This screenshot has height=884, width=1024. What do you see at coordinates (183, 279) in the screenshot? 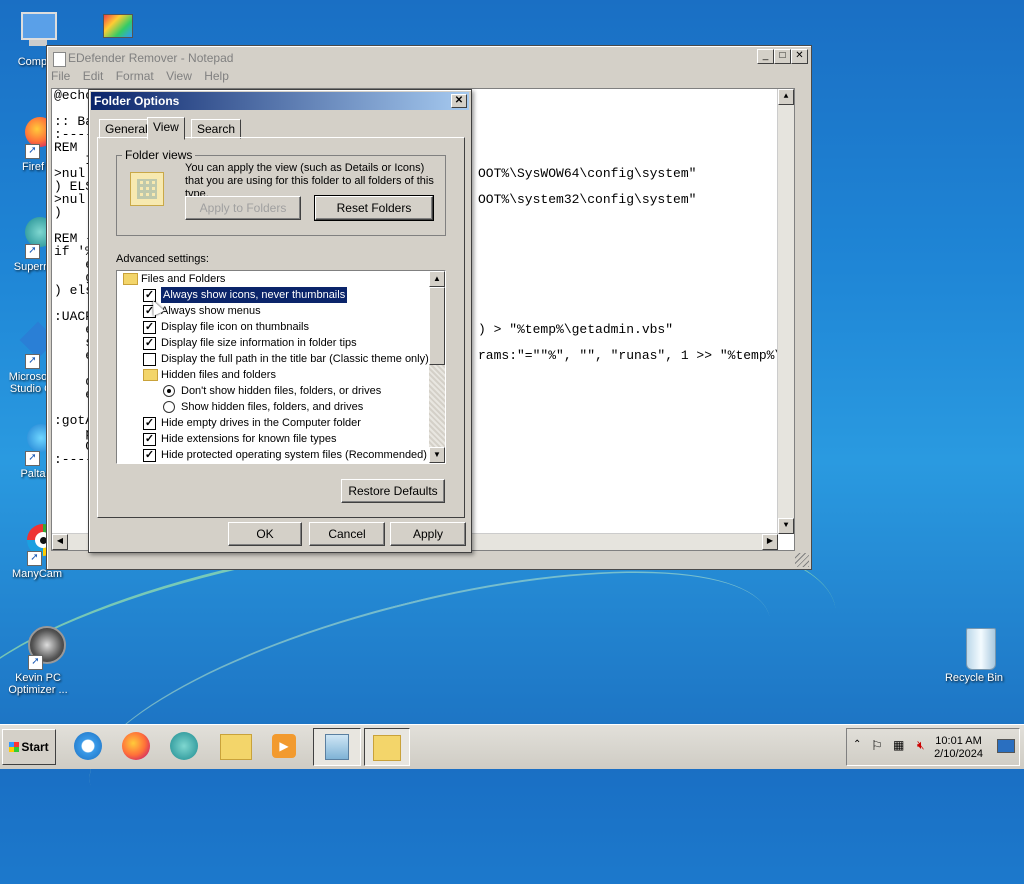
I see `setting-label: Files and Folders` at bounding box center [183, 279].